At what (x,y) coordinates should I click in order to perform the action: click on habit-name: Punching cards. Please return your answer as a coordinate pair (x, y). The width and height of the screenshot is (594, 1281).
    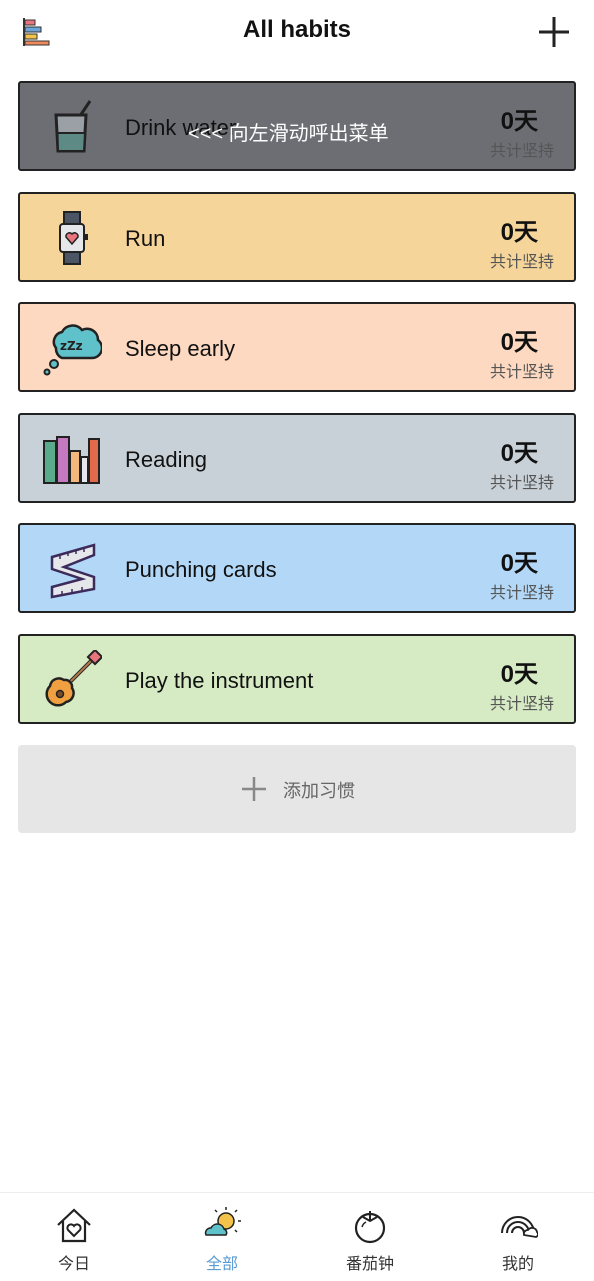
    Looking at the image, I should click on (201, 569).